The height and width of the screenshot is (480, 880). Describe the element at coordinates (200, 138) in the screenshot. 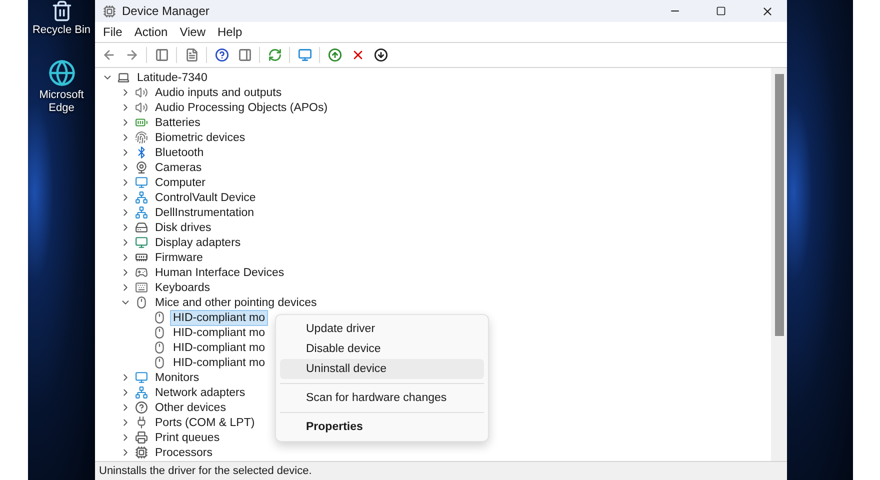

I see `tree-item: Biometric devices` at that location.